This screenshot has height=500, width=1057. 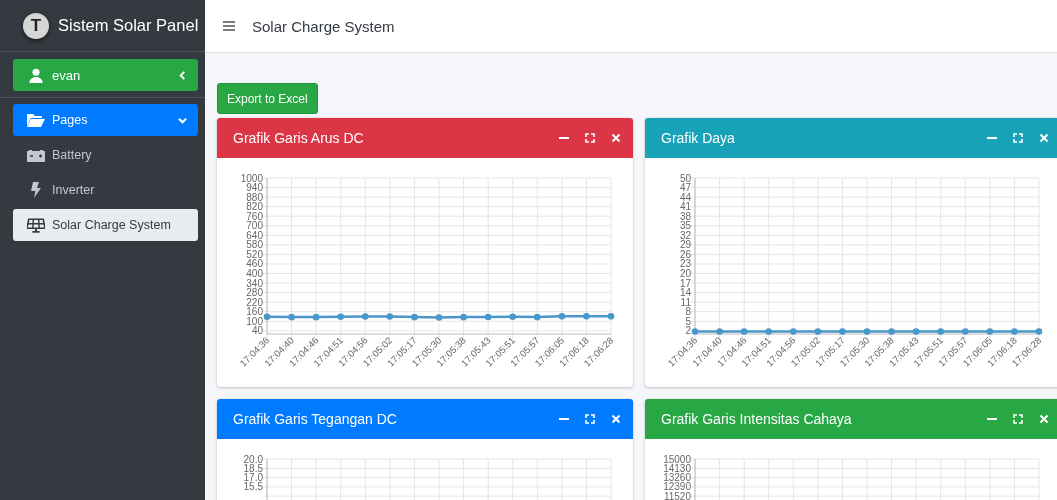 What do you see at coordinates (254, 197) in the screenshot?
I see `y-tick-label: 880` at bounding box center [254, 197].